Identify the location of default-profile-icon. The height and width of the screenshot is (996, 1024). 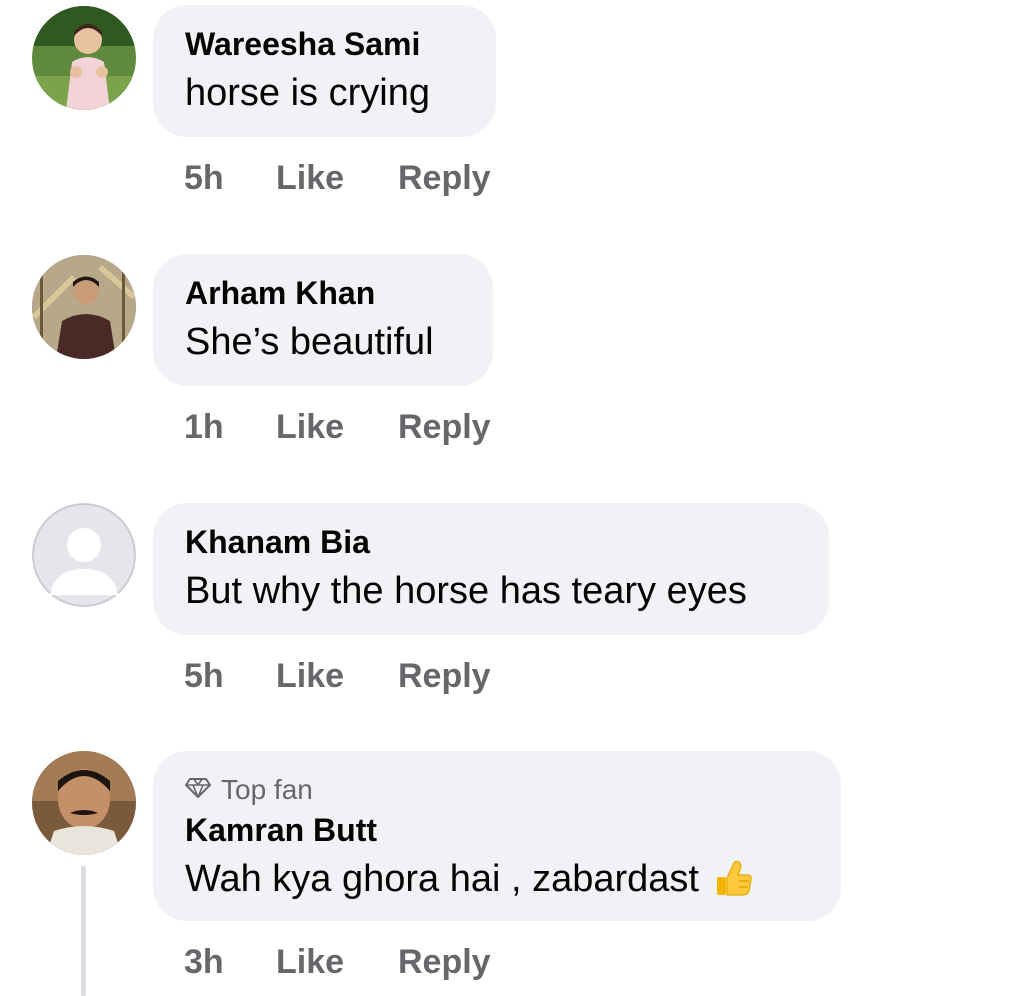
(84, 555).